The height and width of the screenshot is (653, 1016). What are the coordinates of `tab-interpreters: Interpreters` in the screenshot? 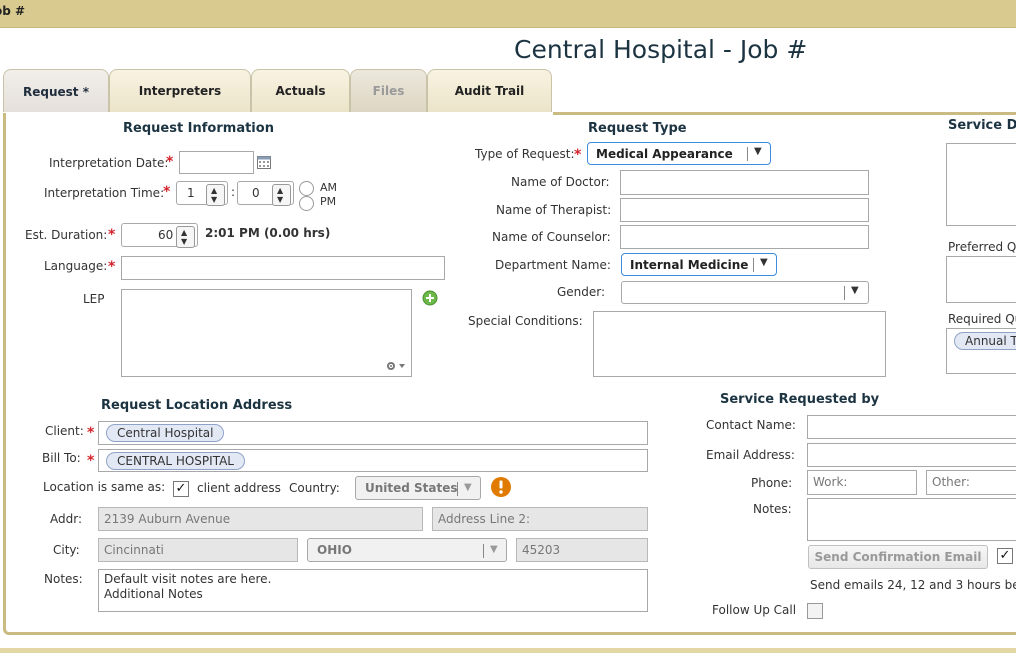 It's located at (180, 90).